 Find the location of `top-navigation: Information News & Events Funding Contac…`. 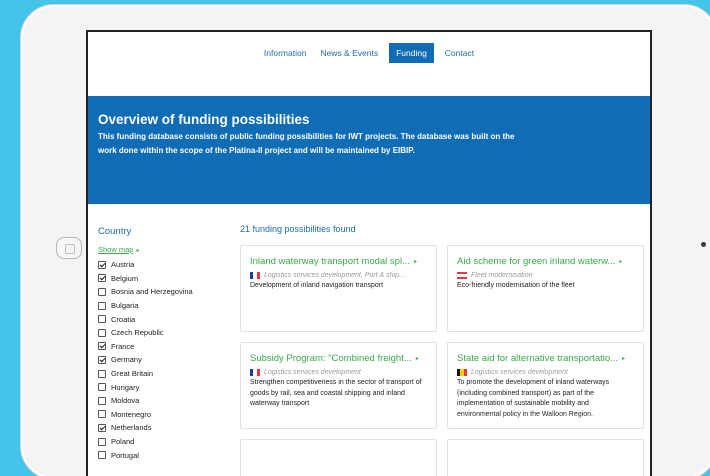

top-navigation: Information News & Events Funding Contac… is located at coordinates (369, 53).